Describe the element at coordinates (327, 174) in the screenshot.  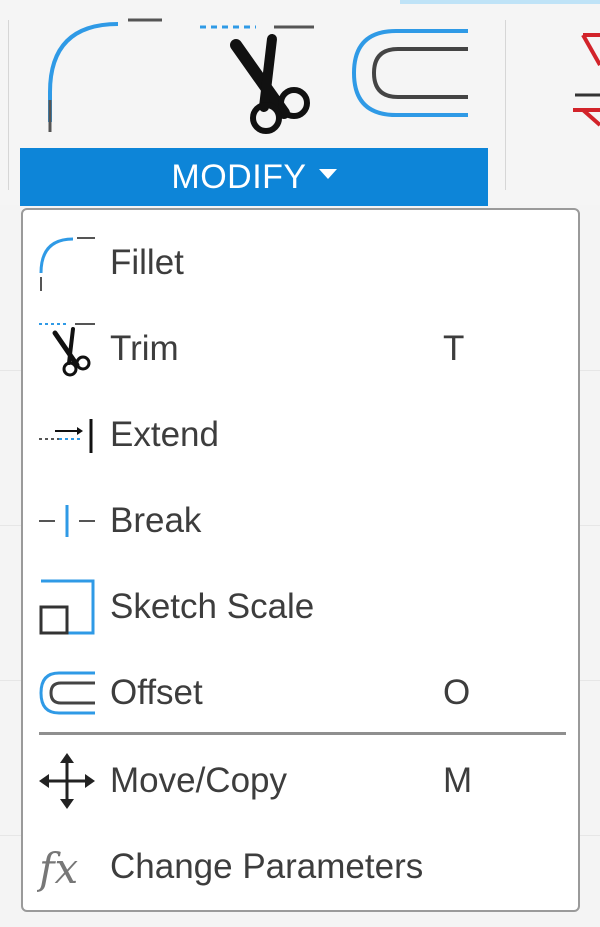
I see `caret-down-icon` at that location.